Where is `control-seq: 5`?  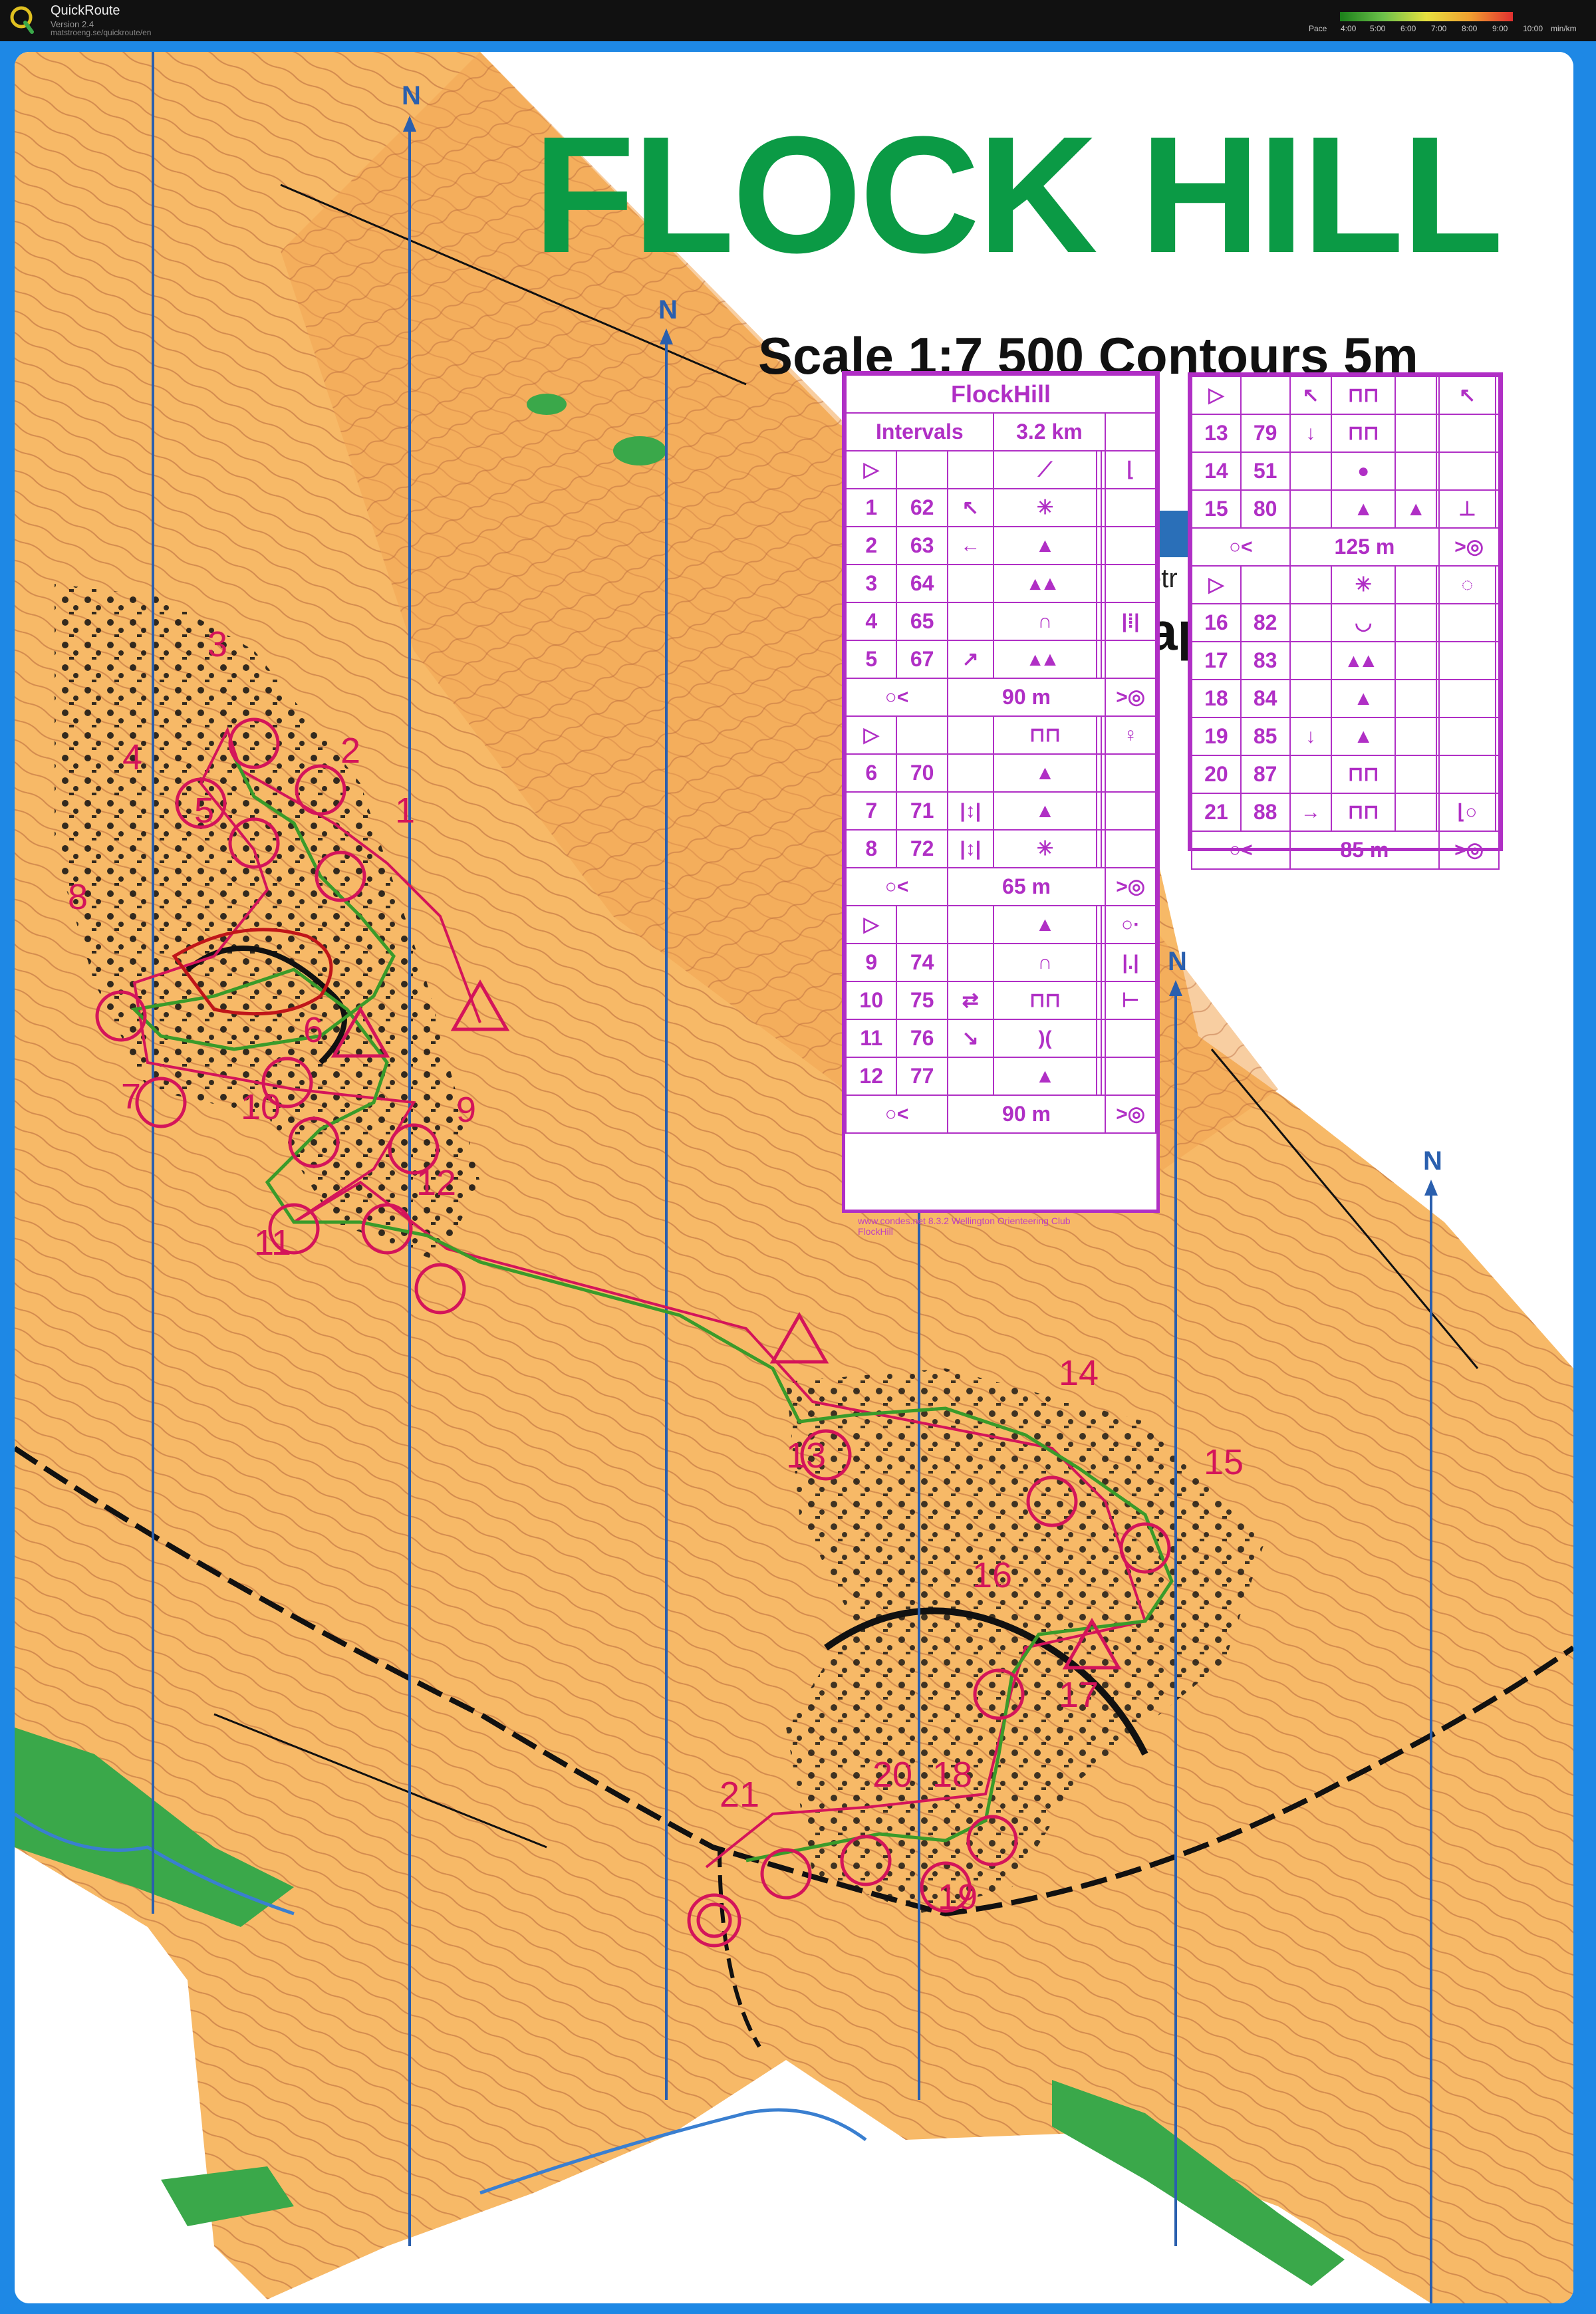 control-seq: 5 is located at coordinates (871, 659).